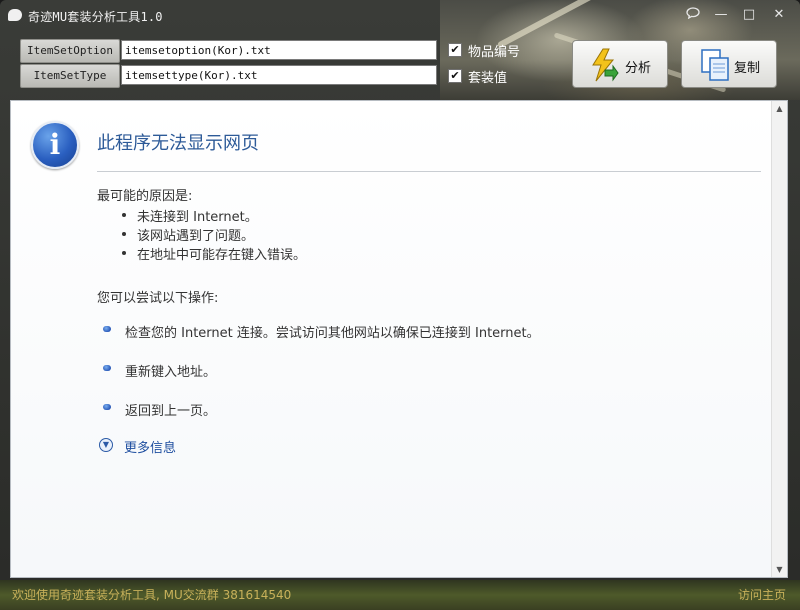 This screenshot has height=610, width=800. Describe the element at coordinates (779, 569) in the screenshot. I see `scroll-down-icon: ▼` at that location.